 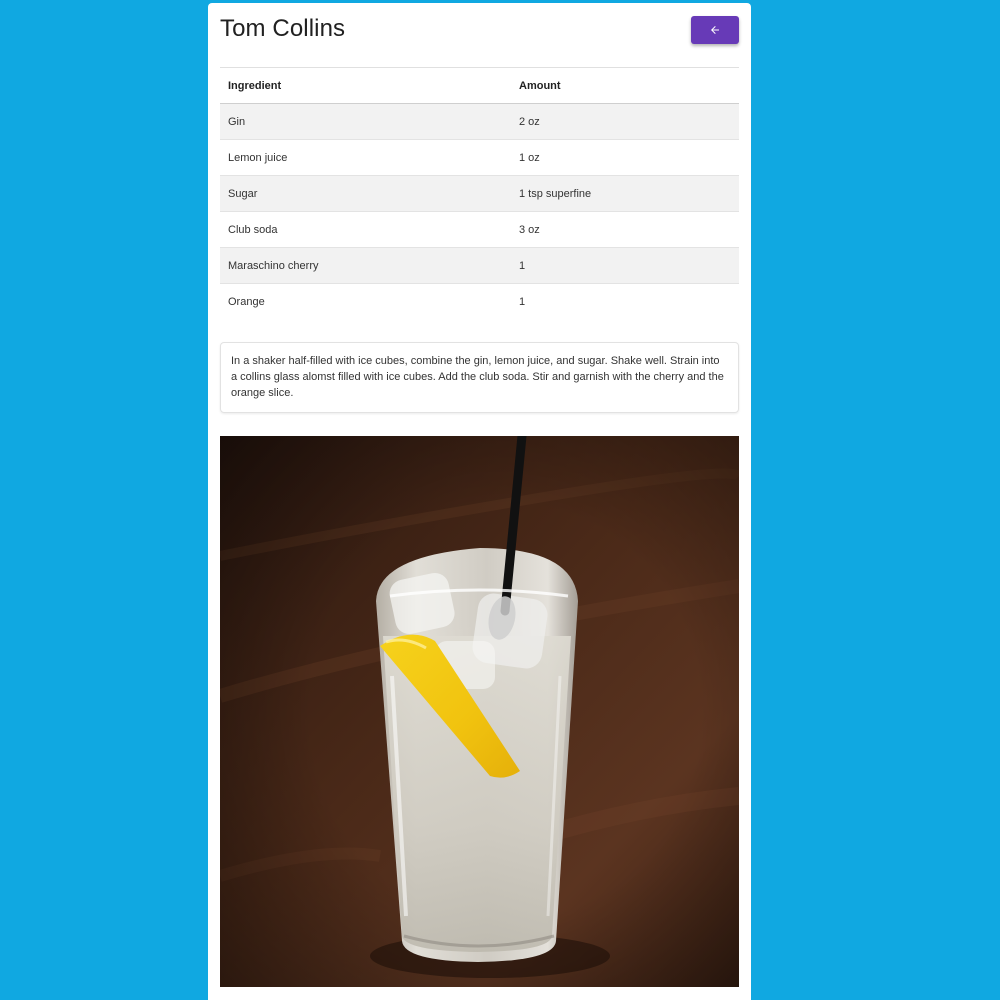 I want to click on table-row: Orange 1, so click(x=479, y=301).